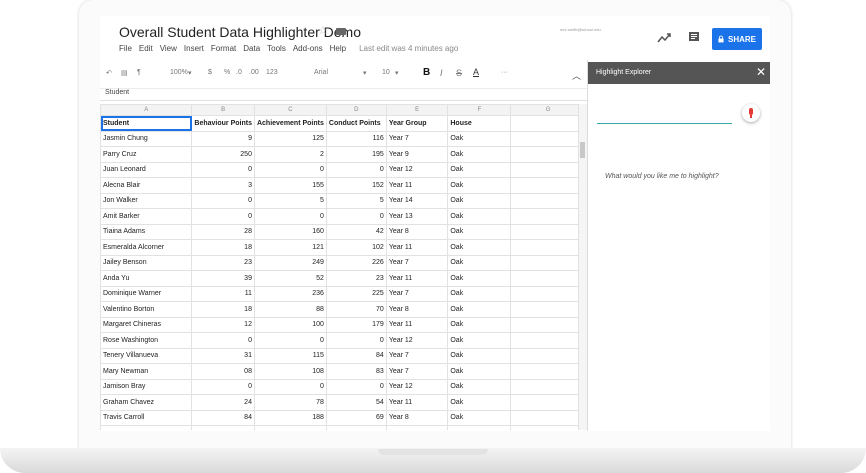 The image size is (866, 473). I want to click on microphone-icon, so click(751, 113).